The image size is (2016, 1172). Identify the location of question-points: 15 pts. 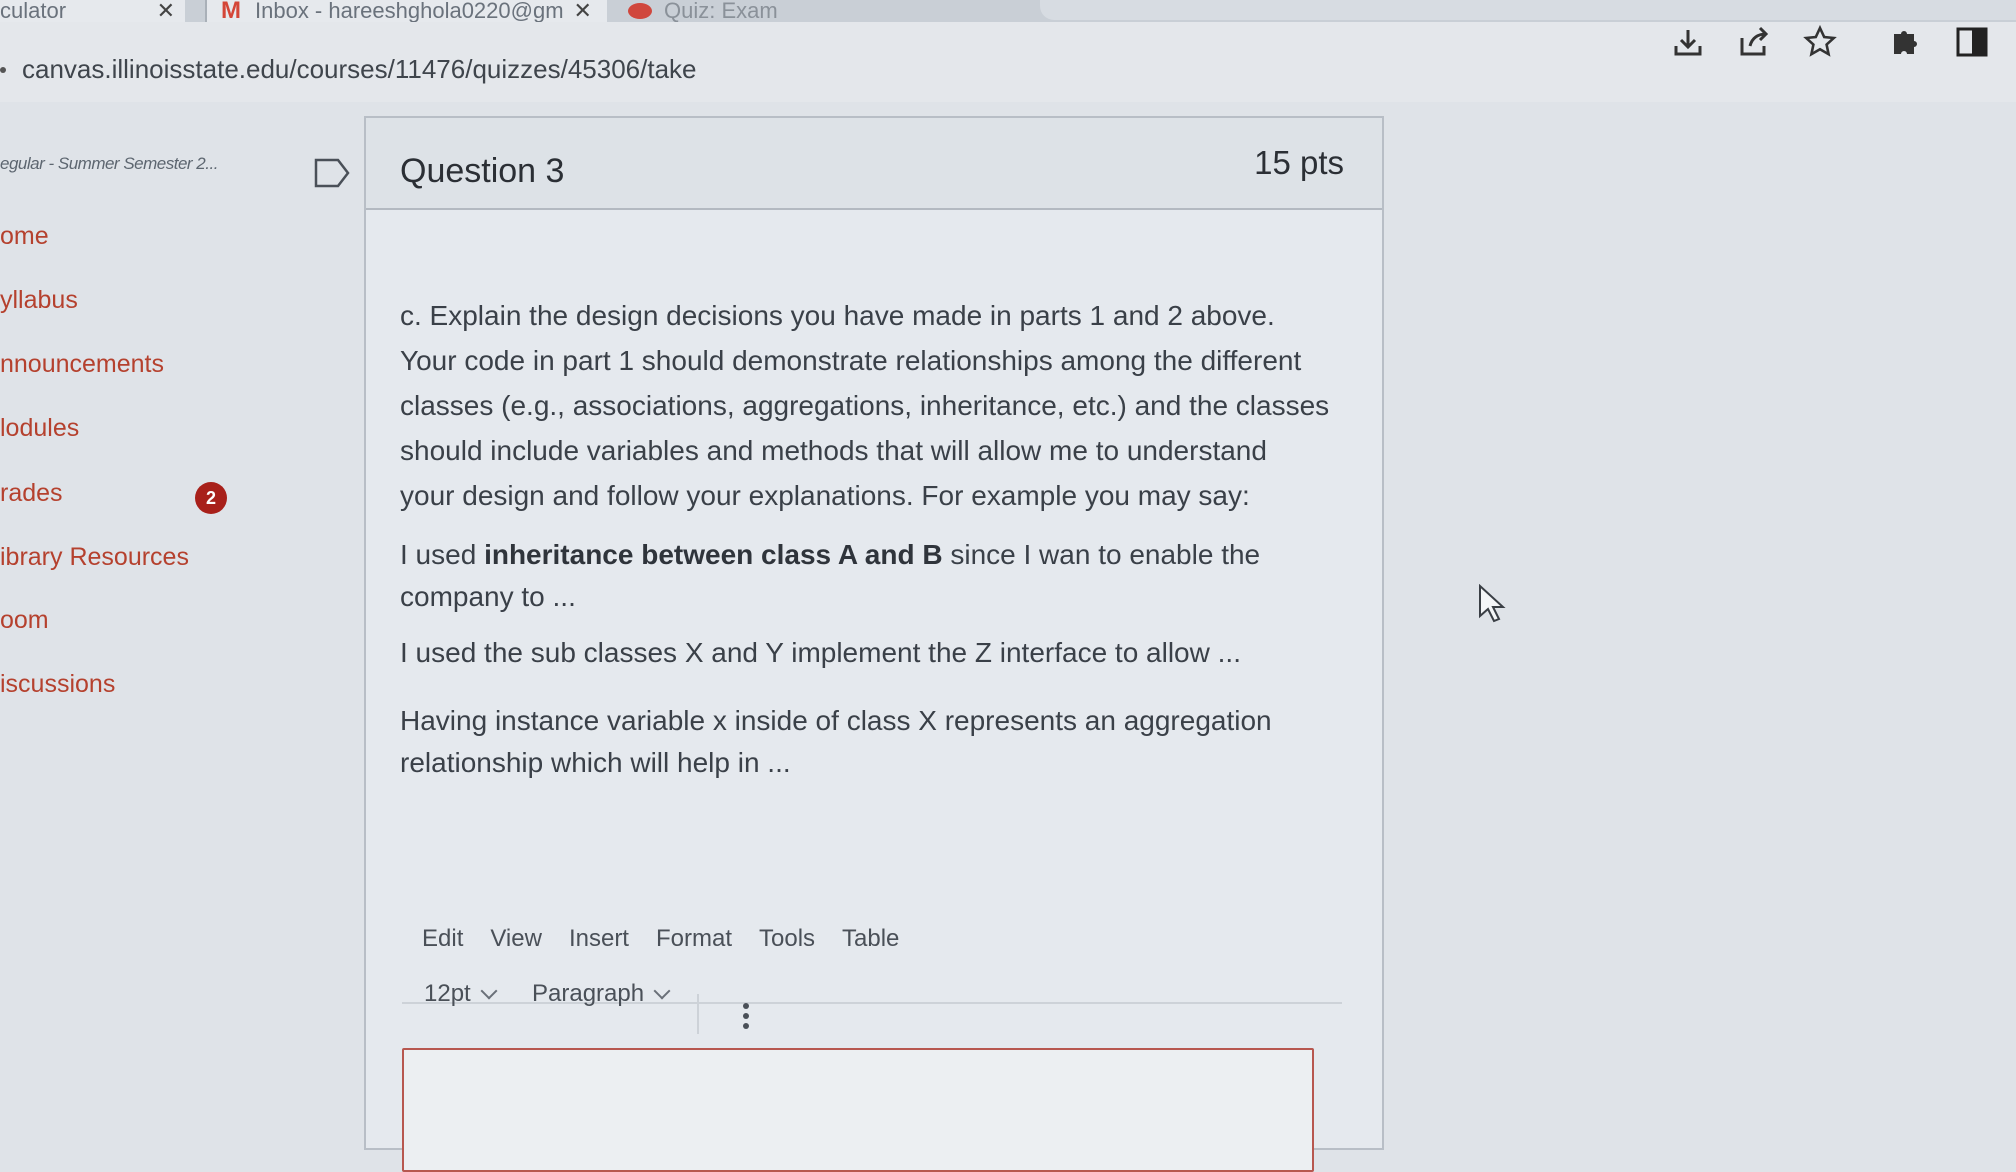
(1299, 162).